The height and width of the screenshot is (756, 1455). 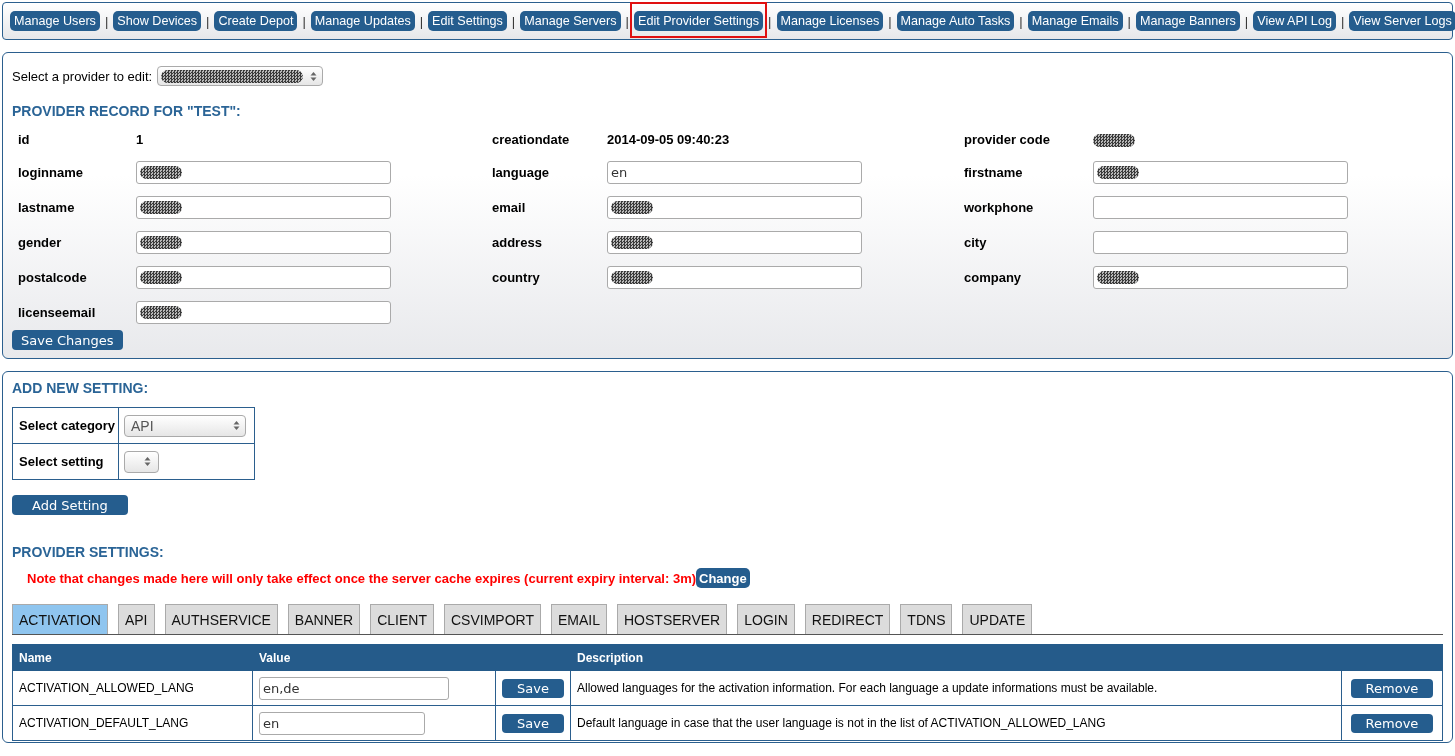 What do you see at coordinates (88, 552) in the screenshot?
I see `section-heading: PROVIDER SETTINGS:` at bounding box center [88, 552].